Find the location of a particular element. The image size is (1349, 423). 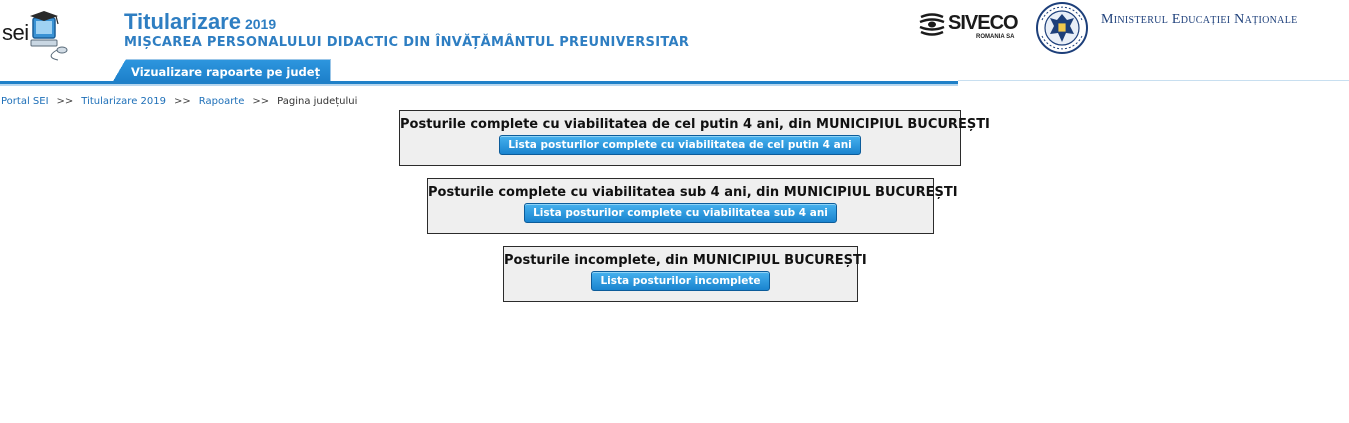

siveco-logo: SIVECO ROMANIA SA is located at coordinates (973, 26).